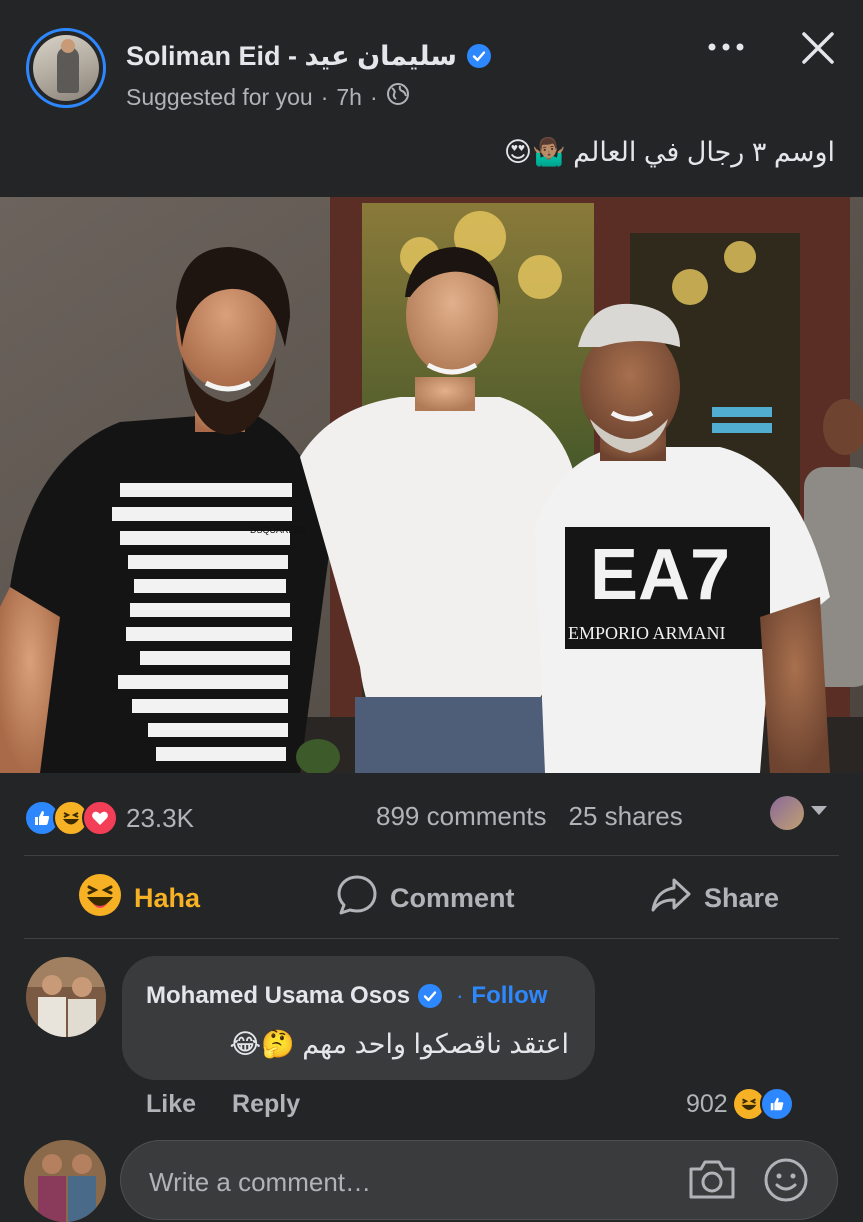 This screenshot has width=863, height=1222. I want to click on comment-like-button: Like, so click(171, 1104).